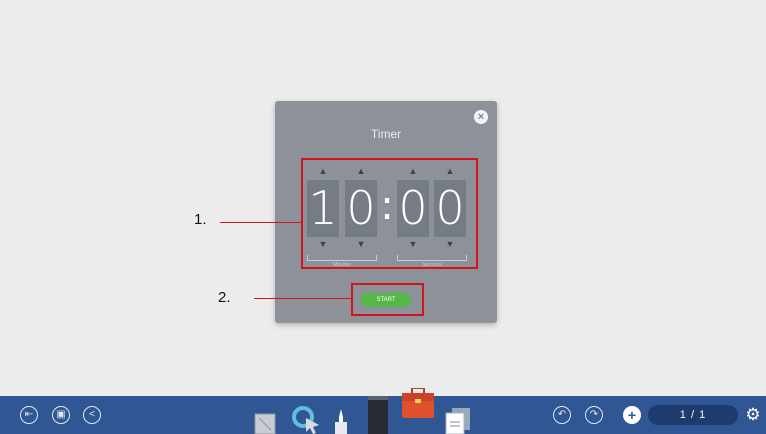  I want to click on page-manager-icon, so click(458, 421).